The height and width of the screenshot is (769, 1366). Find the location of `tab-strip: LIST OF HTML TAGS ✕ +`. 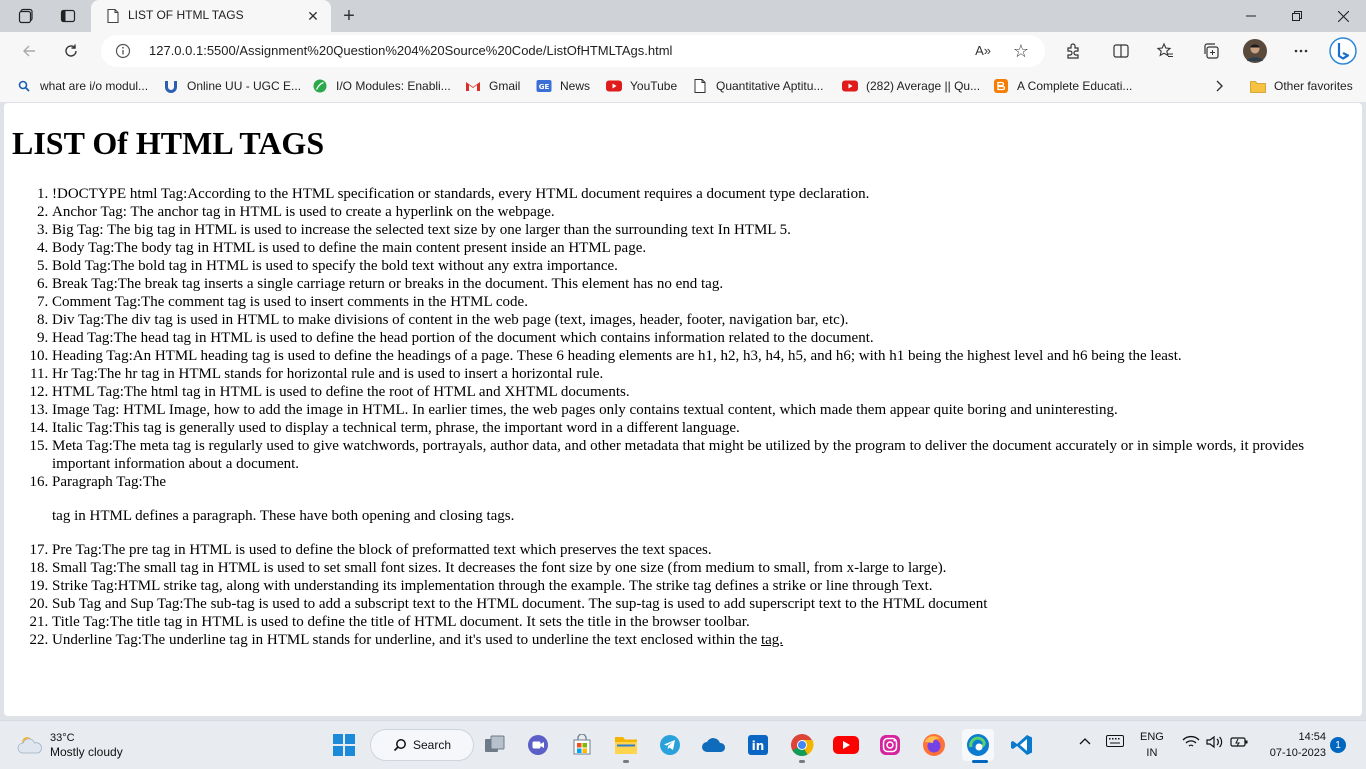

tab-strip: LIST OF HTML TAGS ✕ + is located at coordinates (683, 16).